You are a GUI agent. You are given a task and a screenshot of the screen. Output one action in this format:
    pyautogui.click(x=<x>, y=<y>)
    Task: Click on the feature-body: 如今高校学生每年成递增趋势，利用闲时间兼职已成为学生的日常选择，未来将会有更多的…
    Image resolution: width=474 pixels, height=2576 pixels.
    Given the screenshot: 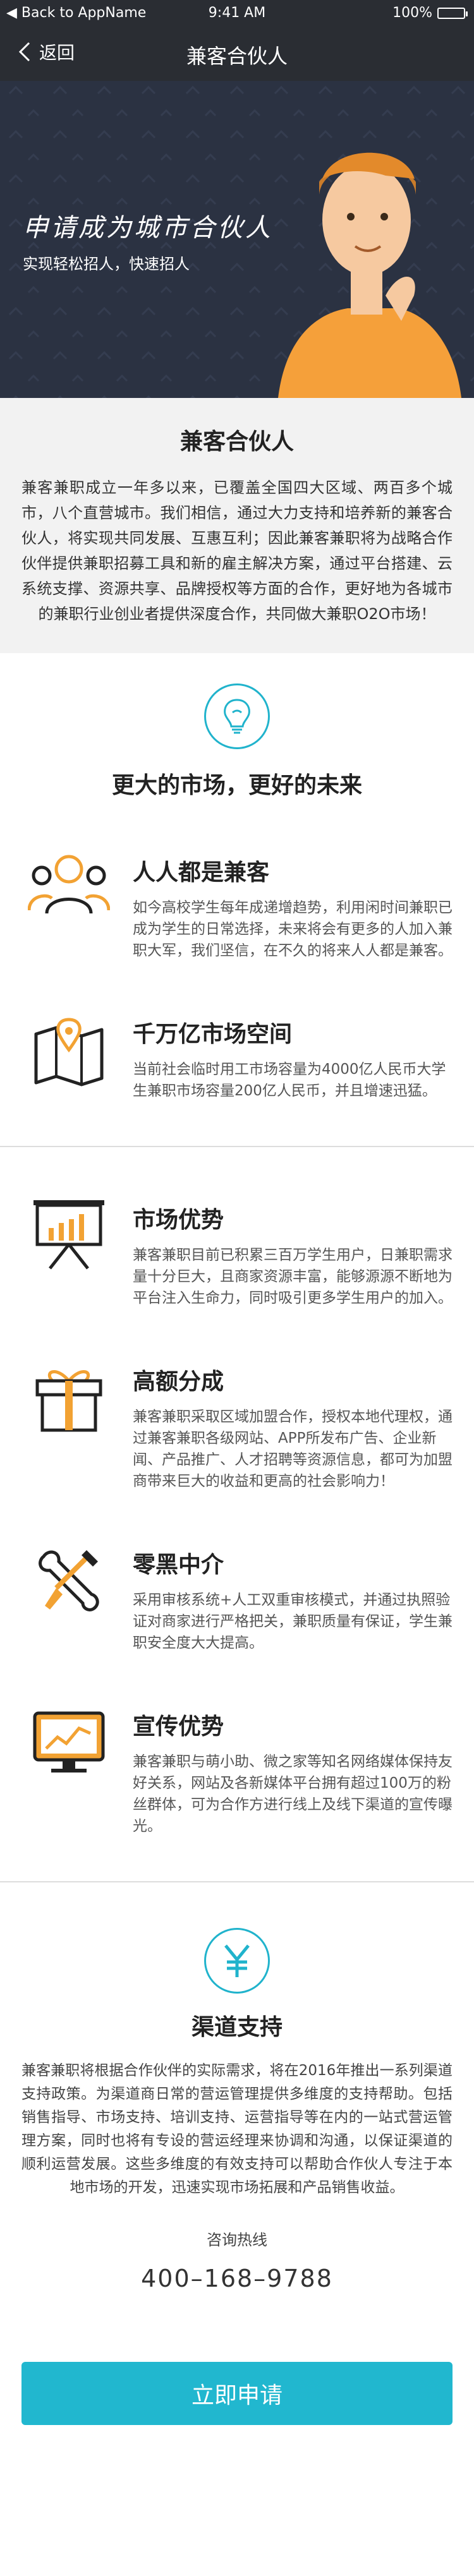 What is the action you would take?
    pyautogui.click(x=293, y=930)
    